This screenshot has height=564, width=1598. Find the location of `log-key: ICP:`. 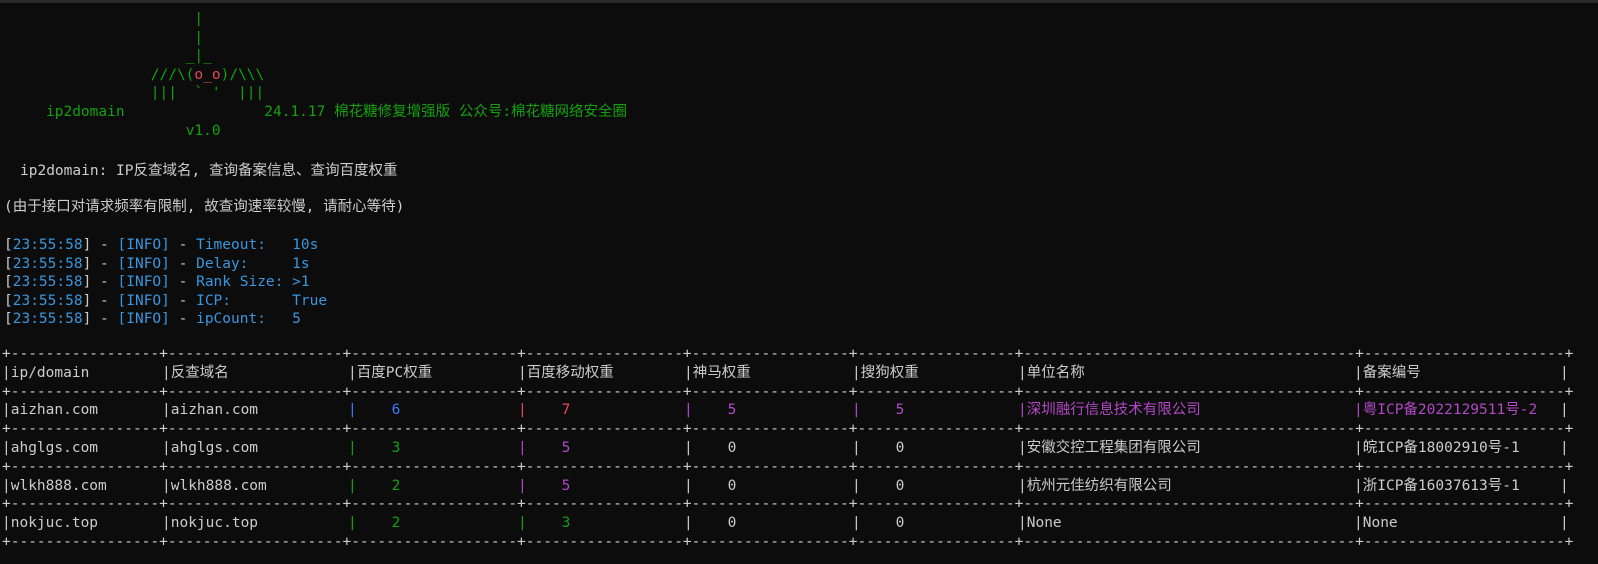

log-key: ICP: is located at coordinates (244, 300).